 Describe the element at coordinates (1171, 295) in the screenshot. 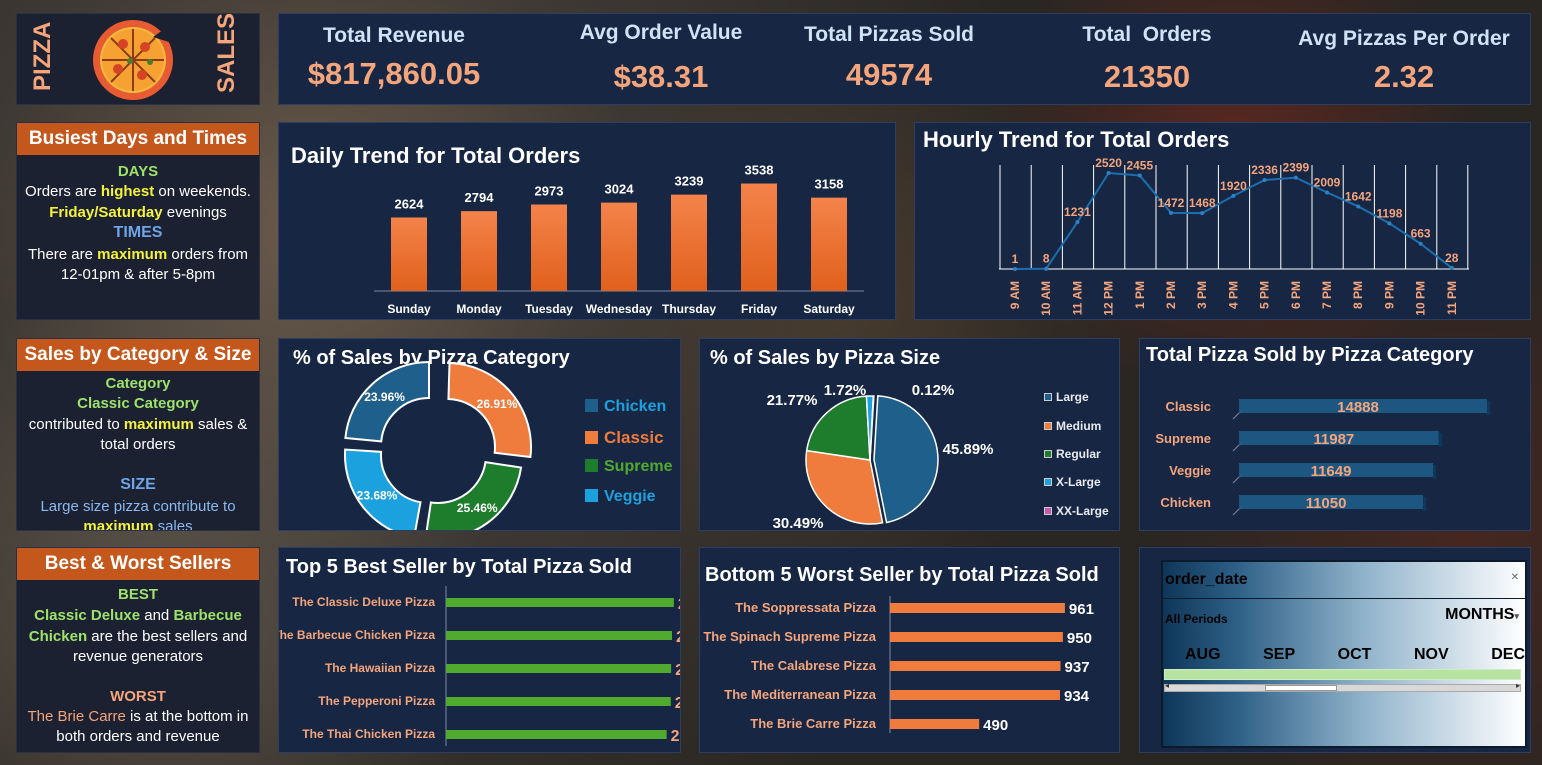

I see `hourly-hour-label: 2 PM` at that location.